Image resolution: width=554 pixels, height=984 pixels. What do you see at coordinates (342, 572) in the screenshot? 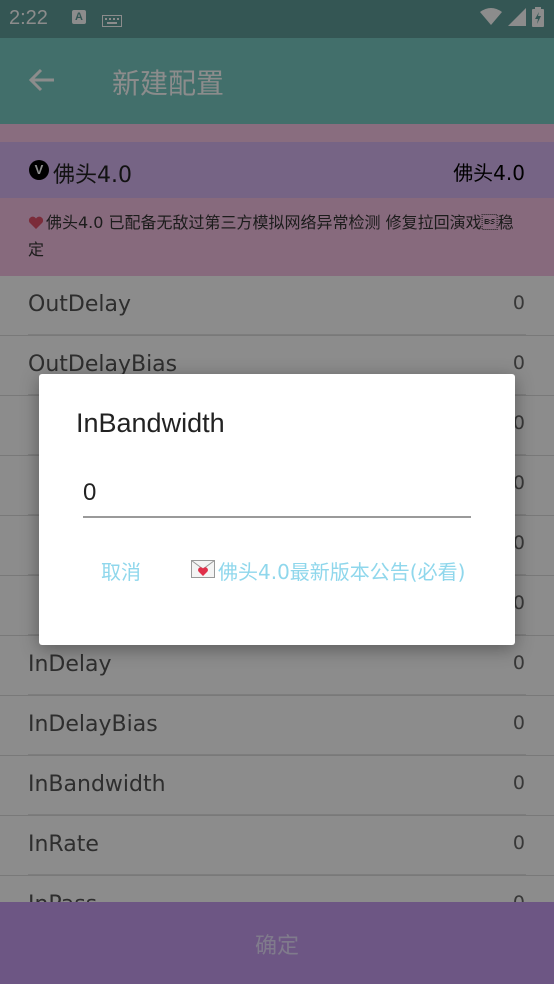
I see `announcement-label: 佛头4.0最新版本公告(必看)` at bounding box center [342, 572].